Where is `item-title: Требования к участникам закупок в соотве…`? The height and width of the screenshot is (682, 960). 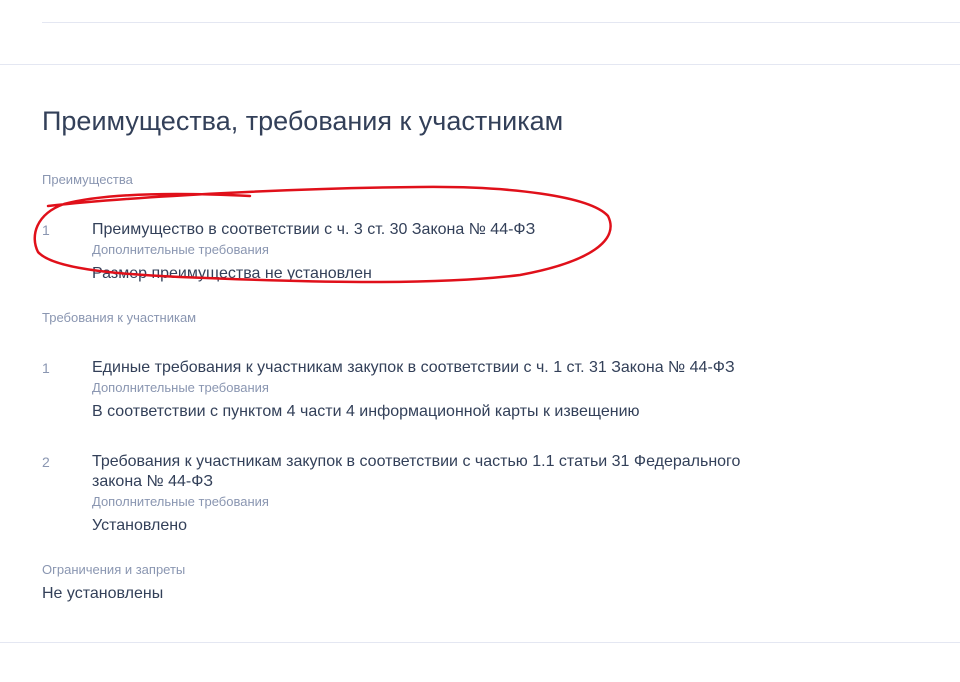
item-title: Требования к участникам закупок в соотве… is located at coordinates (416, 471).